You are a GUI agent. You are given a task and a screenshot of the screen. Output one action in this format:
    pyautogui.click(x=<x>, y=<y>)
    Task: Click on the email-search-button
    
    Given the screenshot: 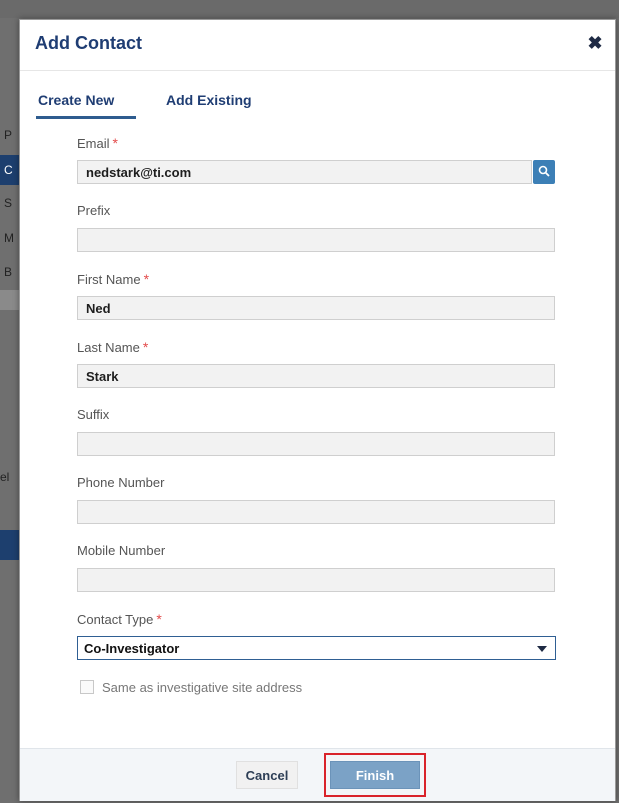 What is the action you would take?
    pyautogui.click(x=544, y=172)
    